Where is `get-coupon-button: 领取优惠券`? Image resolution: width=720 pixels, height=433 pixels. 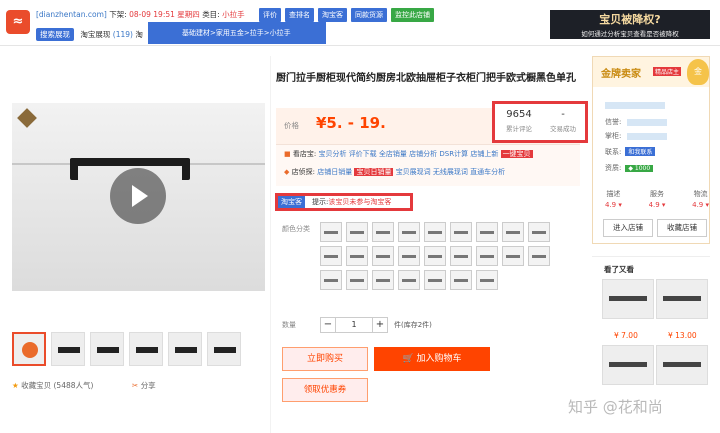
get-coupon-button: 领取优惠券 is located at coordinates (325, 390).